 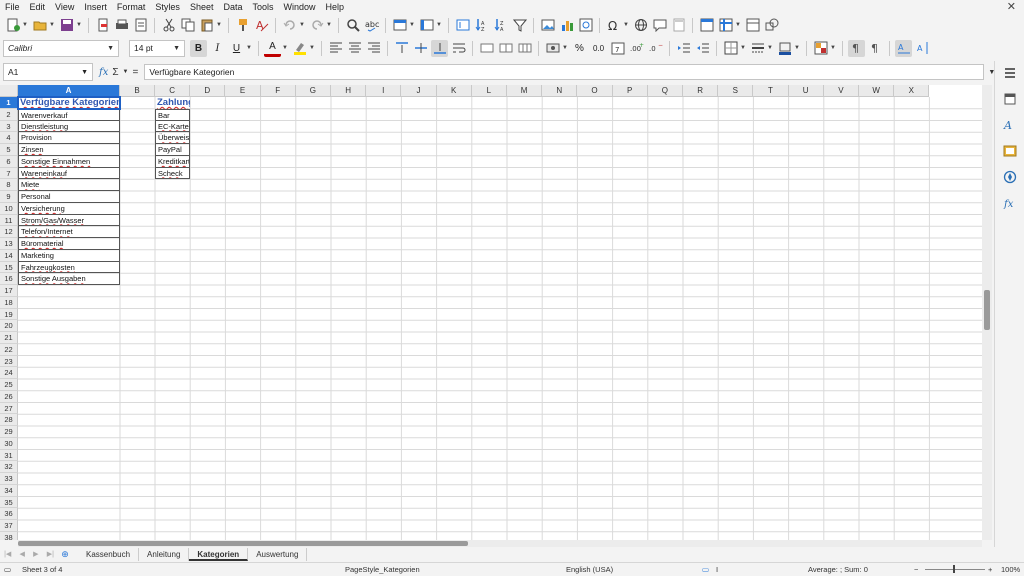 What do you see at coordinates (121, 25) in the screenshot?
I see `print-icon` at bounding box center [121, 25].